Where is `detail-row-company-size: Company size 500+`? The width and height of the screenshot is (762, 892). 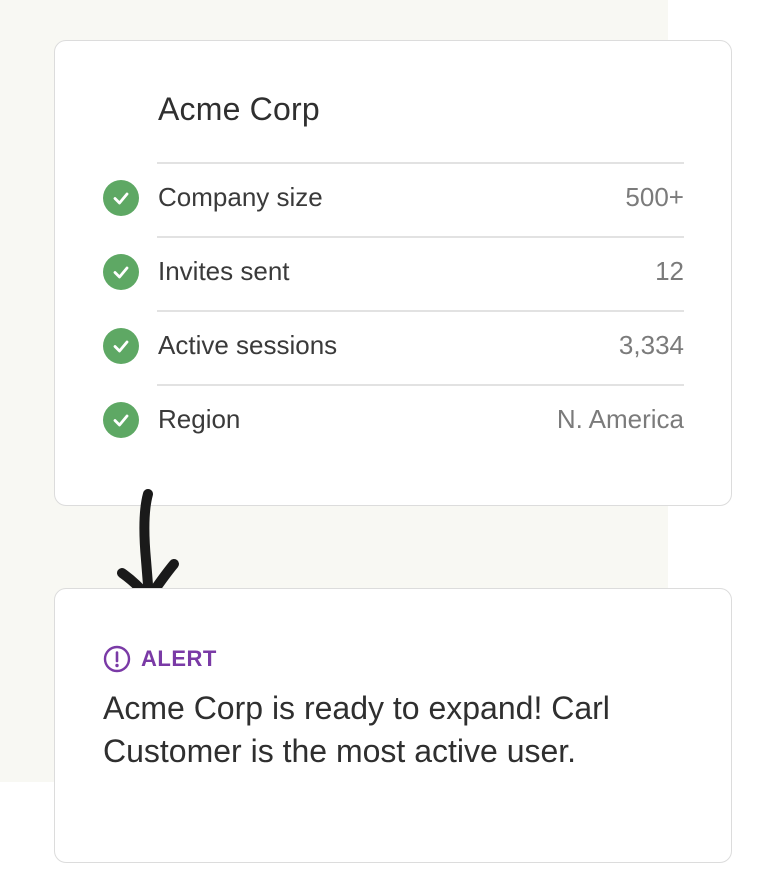
detail-row-company-size: Company size 500+ is located at coordinates (393, 199).